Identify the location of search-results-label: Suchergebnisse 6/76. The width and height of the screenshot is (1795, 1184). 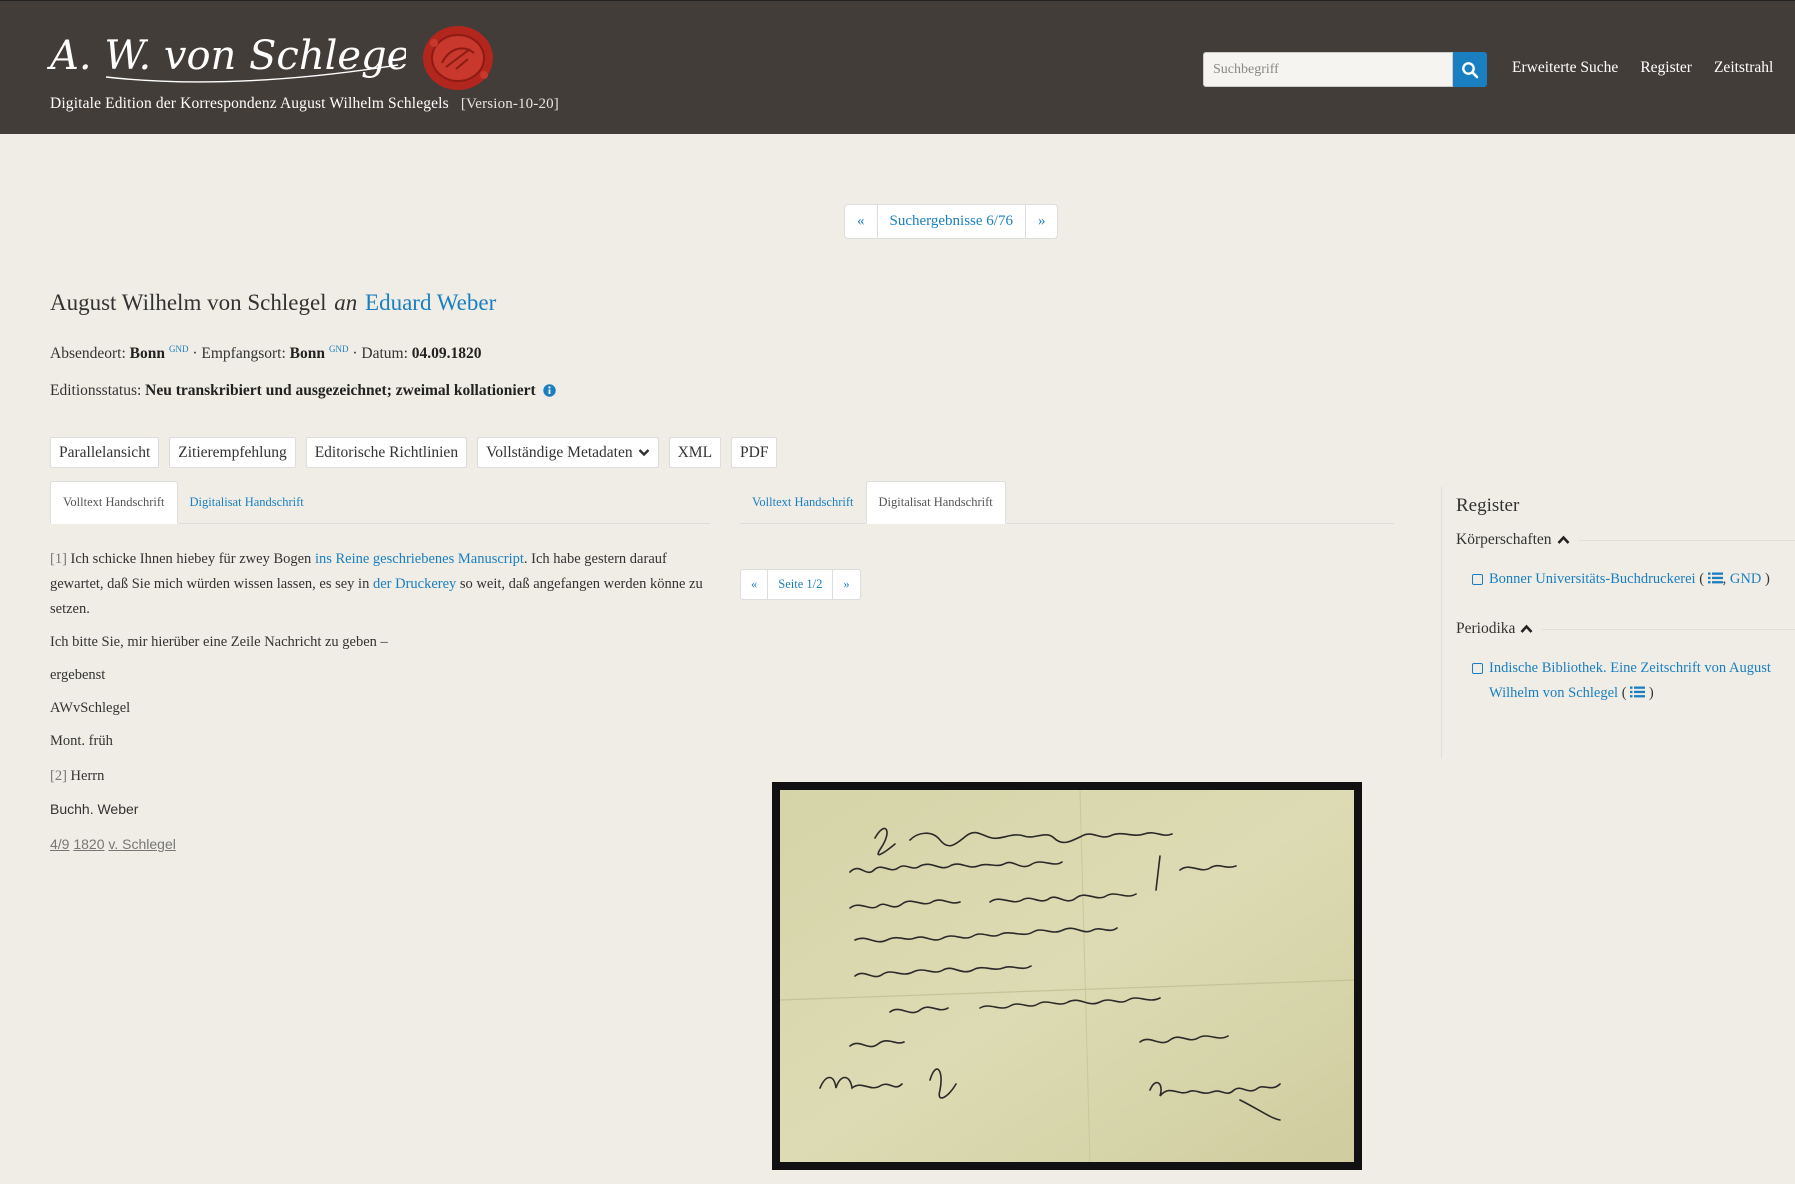
(952, 221).